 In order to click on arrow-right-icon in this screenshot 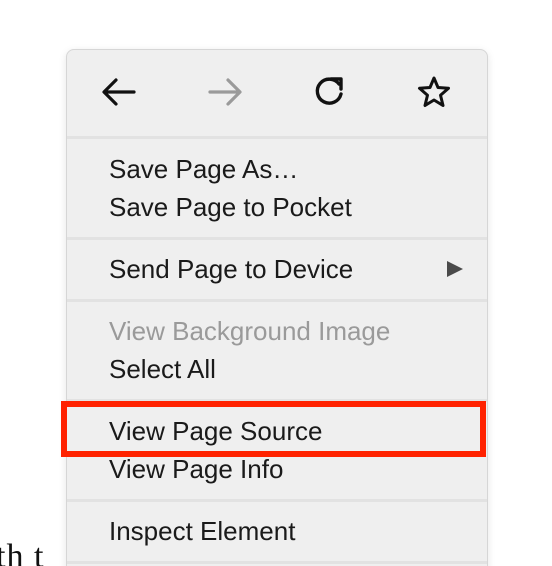, I will do `click(225, 92)`.